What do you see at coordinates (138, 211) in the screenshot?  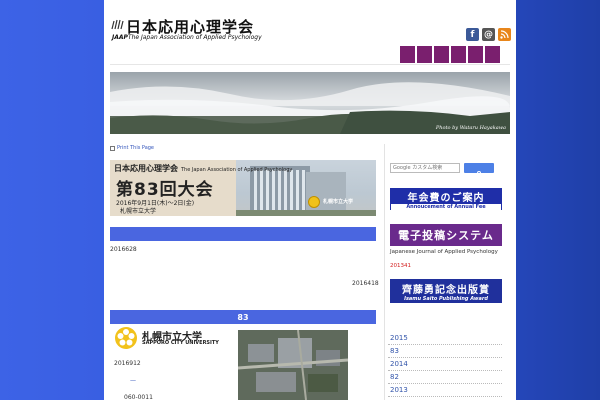 I see `conference-venue: 札幌市立大学` at bounding box center [138, 211].